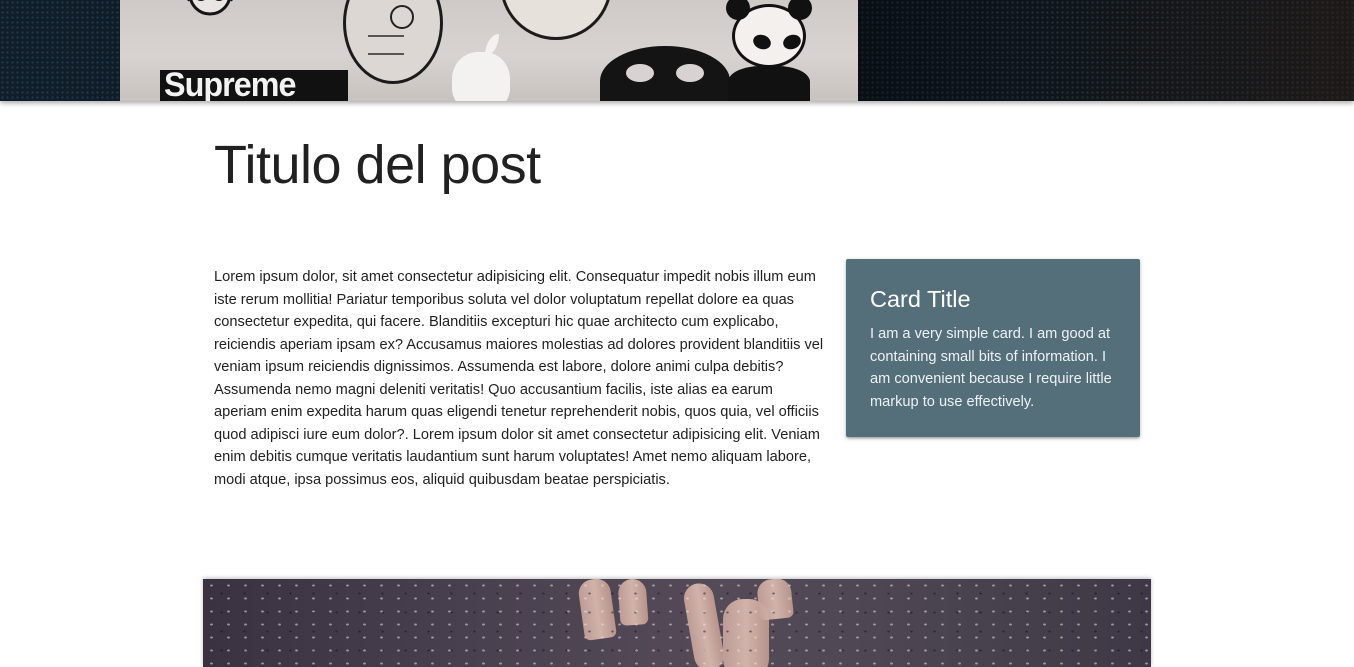  I want to click on angry-panda-sticker-icon, so click(768, 50).